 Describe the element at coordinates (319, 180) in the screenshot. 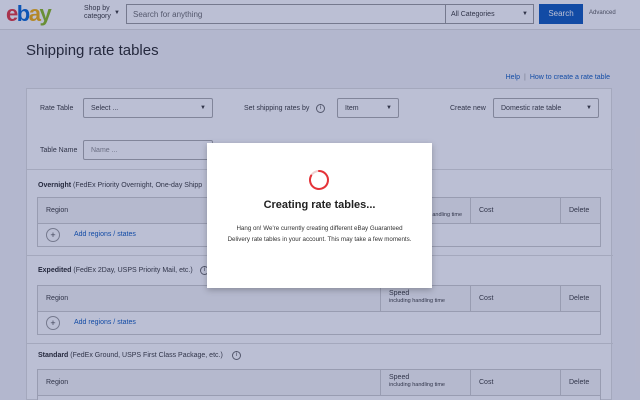

I see `loading-spinner-icon` at that location.